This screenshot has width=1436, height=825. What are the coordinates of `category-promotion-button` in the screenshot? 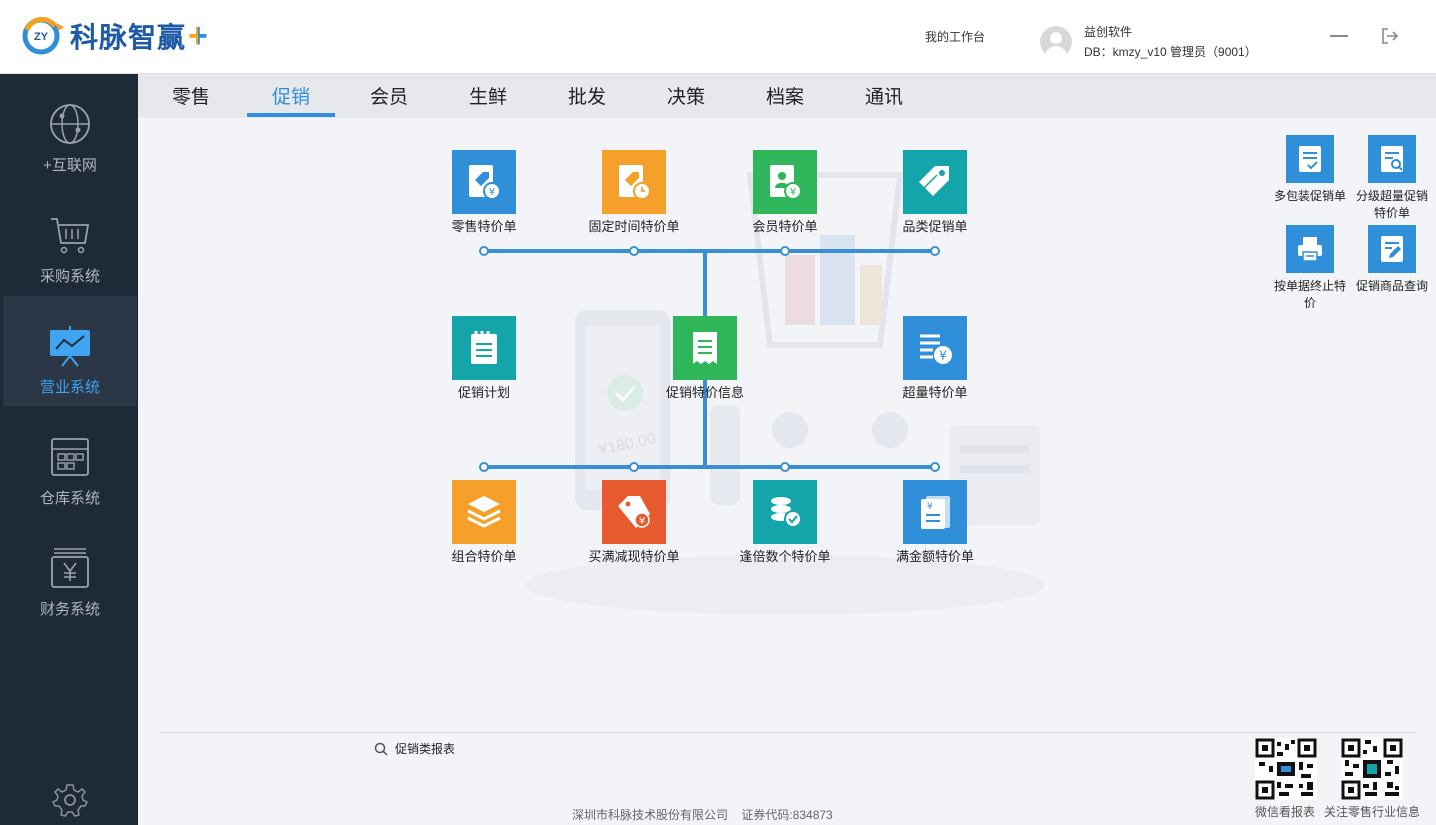 It's located at (935, 182).